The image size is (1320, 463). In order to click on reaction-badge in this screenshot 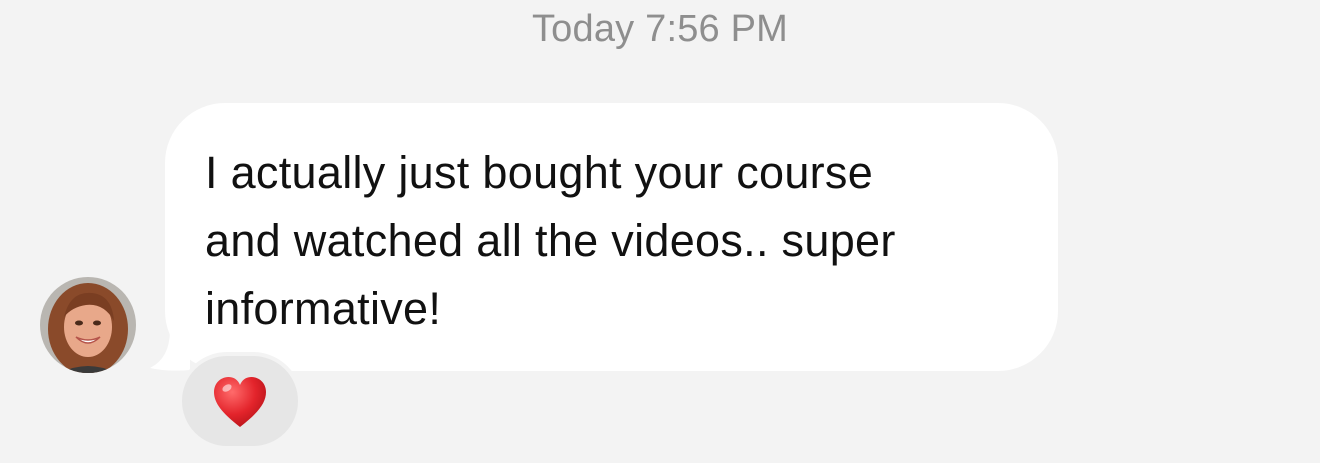, I will do `click(240, 401)`.